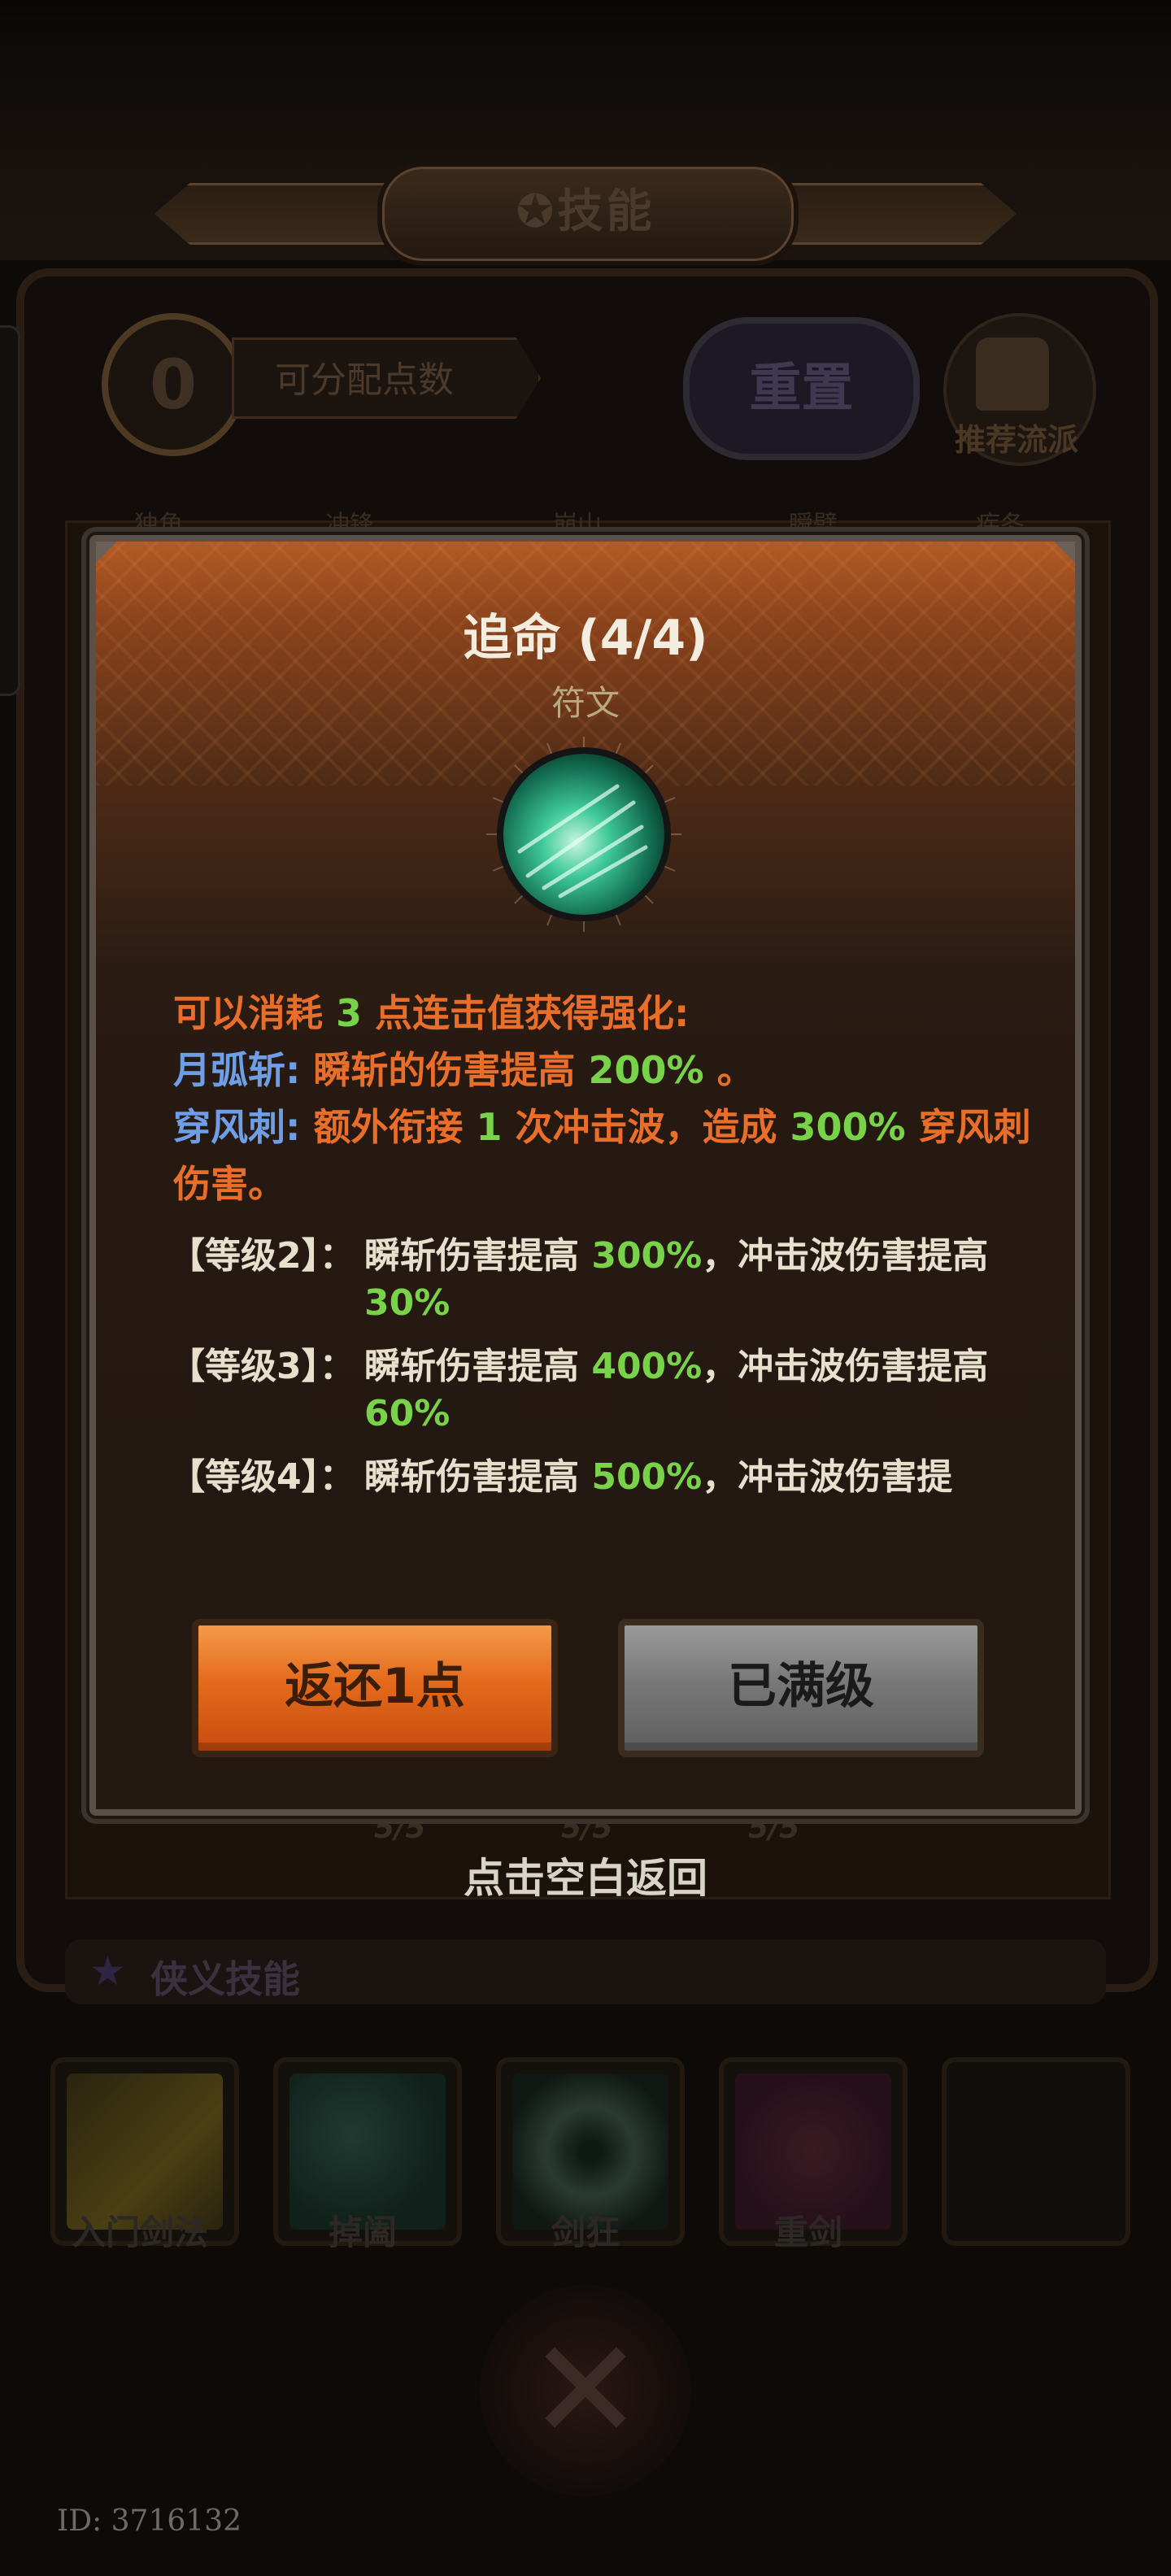 Image resolution: width=1171 pixels, height=2576 pixels. I want to click on skill-label: 入门剑法, so click(139, 2233).